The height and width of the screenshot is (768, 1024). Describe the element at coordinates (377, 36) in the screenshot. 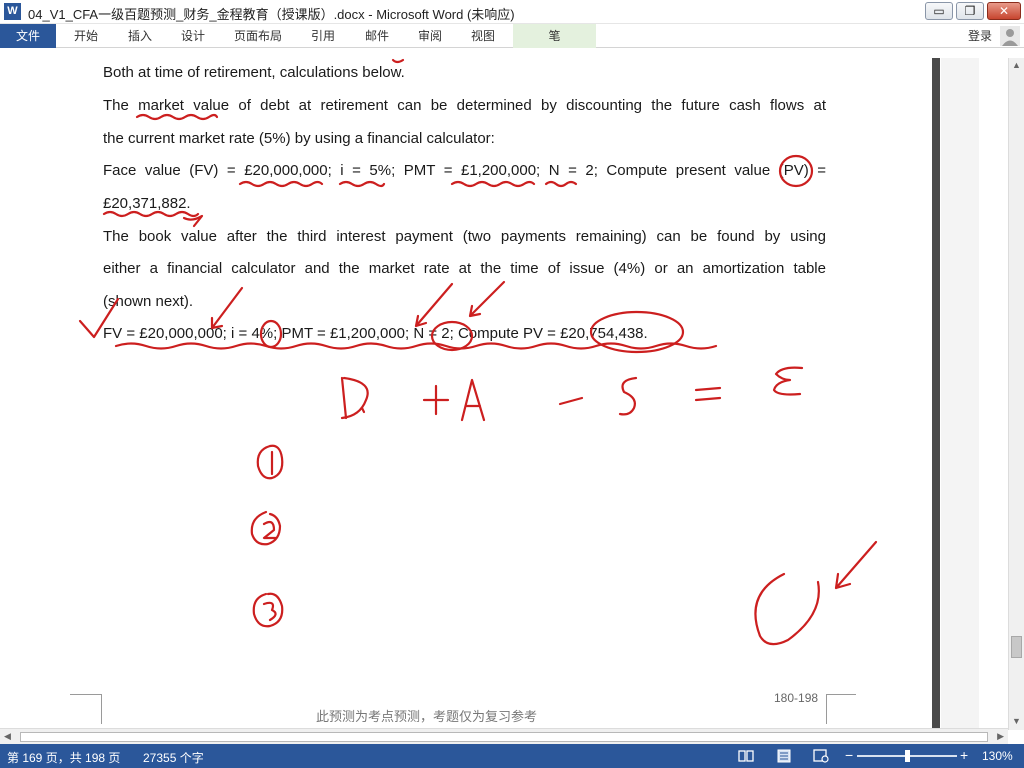

I see `tab-mailings: 邮件` at that location.